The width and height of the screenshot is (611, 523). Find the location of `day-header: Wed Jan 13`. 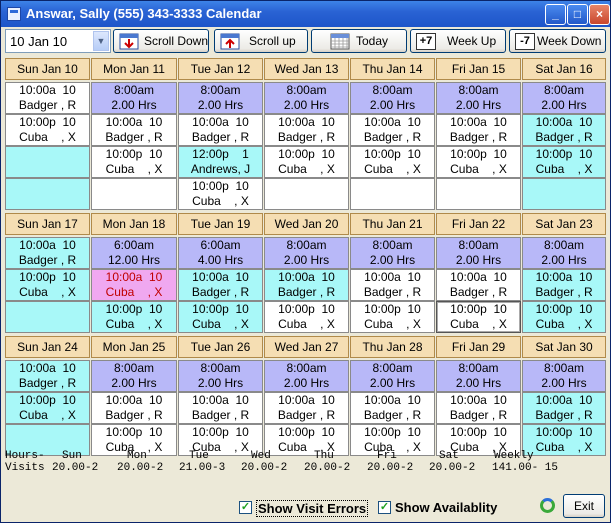

day-header: Wed Jan 13 is located at coordinates (306, 69).